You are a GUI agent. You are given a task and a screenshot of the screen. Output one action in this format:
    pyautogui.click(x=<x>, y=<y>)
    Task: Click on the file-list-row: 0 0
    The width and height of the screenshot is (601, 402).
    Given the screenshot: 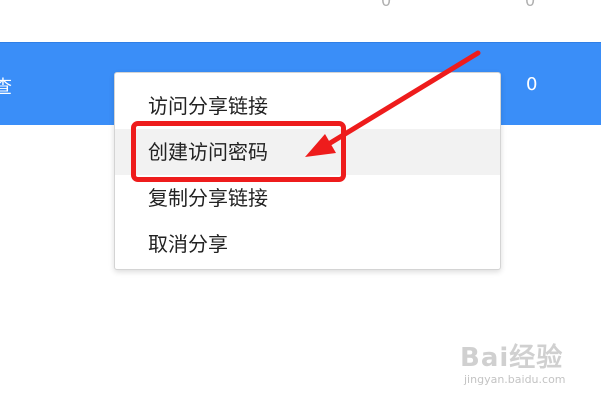 What is the action you would take?
    pyautogui.click(x=300, y=21)
    